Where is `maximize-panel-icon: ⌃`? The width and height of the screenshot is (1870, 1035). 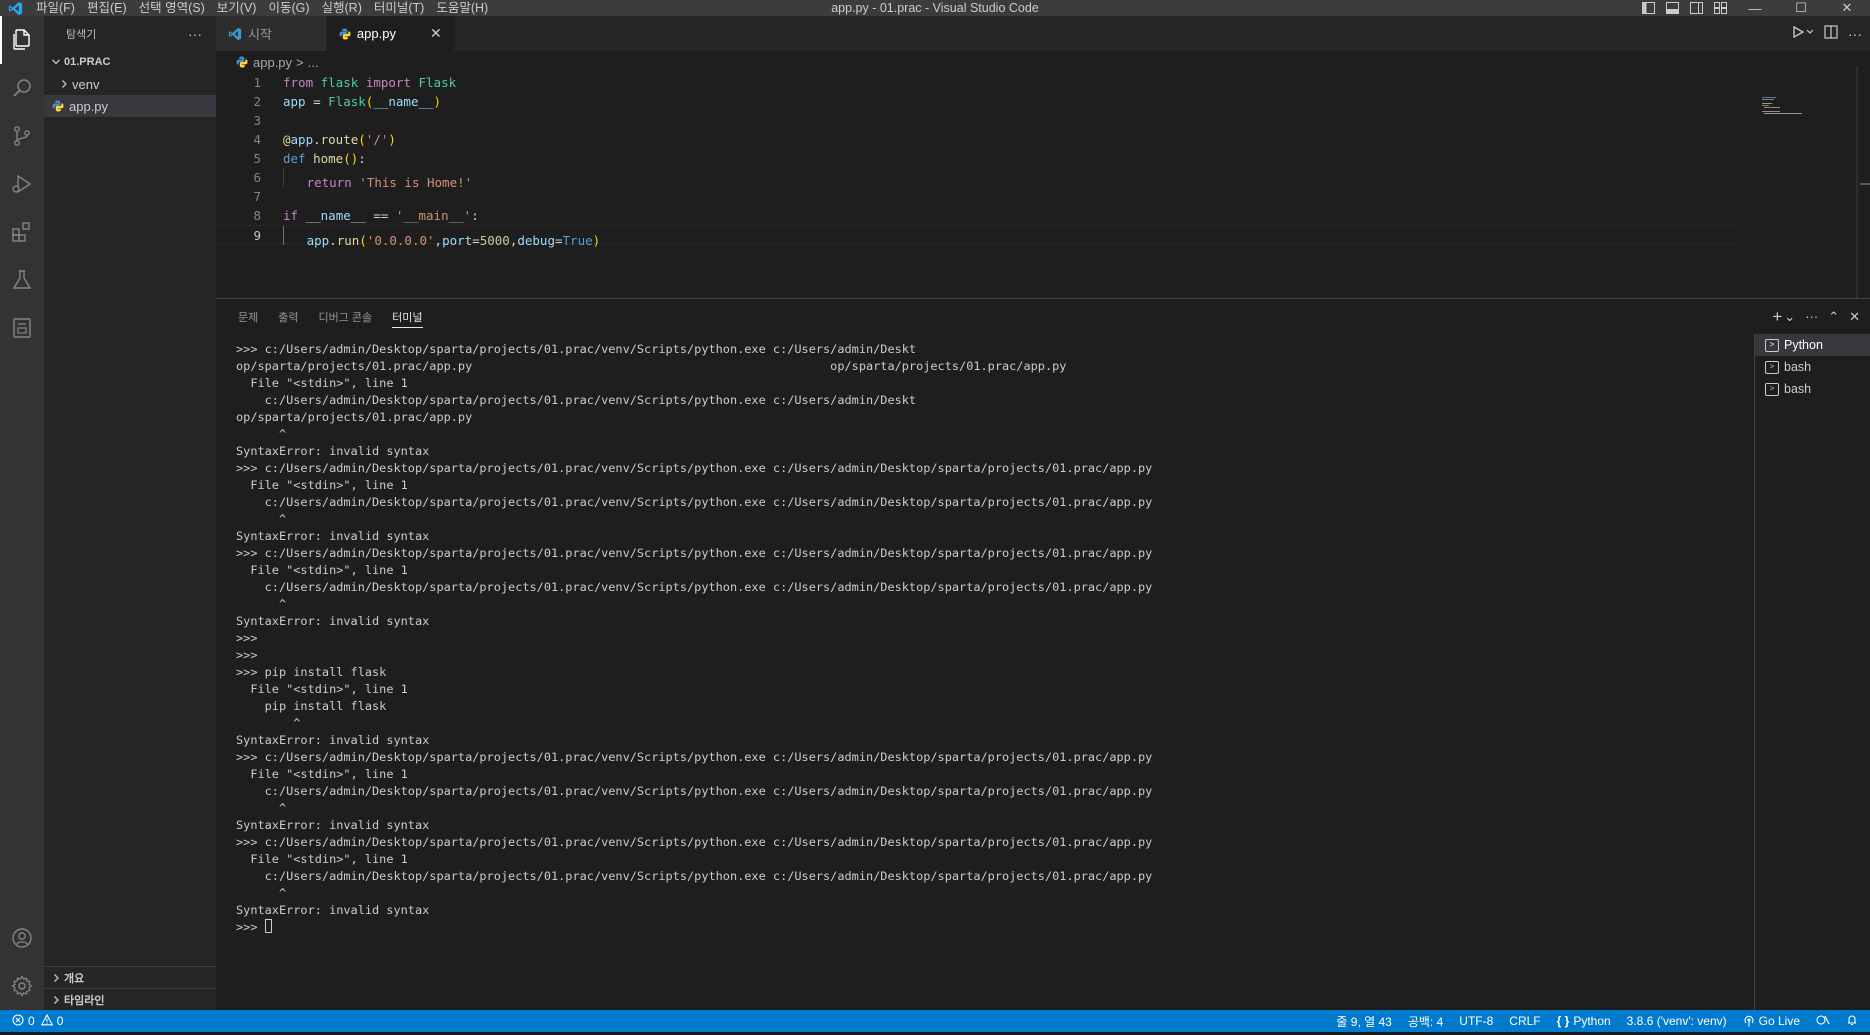
maximize-panel-icon: ⌃ is located at coordinates (1833, 317).